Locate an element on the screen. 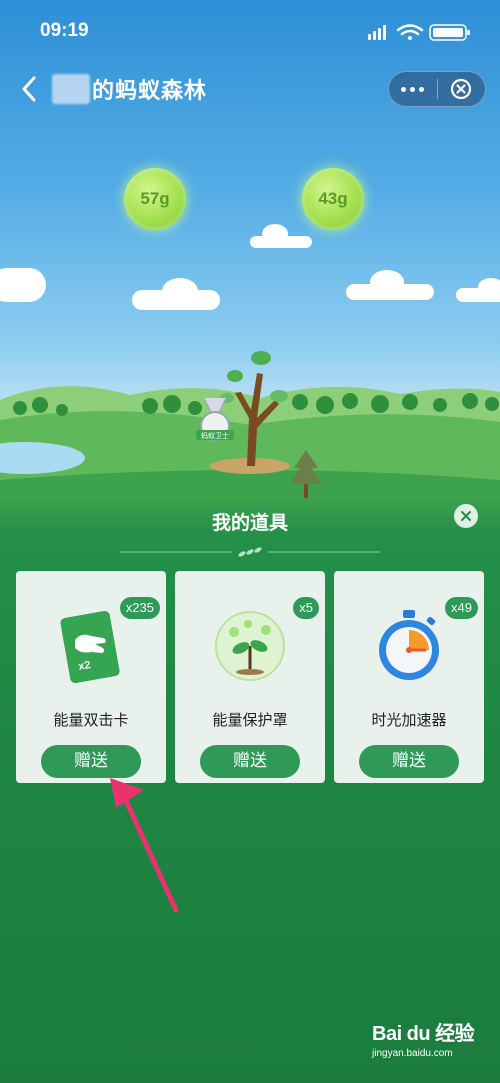  nav-bar: 的蚂蚁森林 is located at coordinates (250, 89).